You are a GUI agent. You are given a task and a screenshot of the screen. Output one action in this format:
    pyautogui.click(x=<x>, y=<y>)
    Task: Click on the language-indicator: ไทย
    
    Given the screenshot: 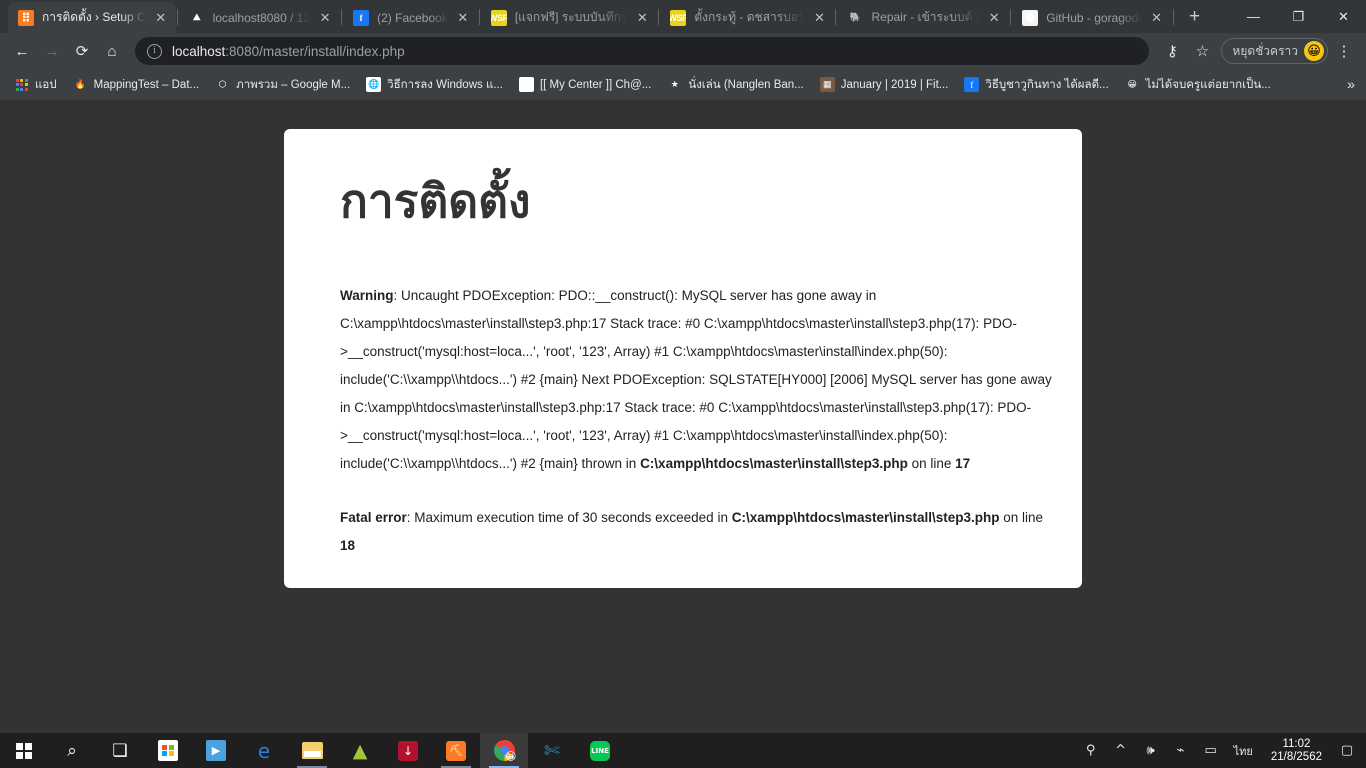 What is the action you would take?
    pyautogui.click(x=1243, y=750)
    